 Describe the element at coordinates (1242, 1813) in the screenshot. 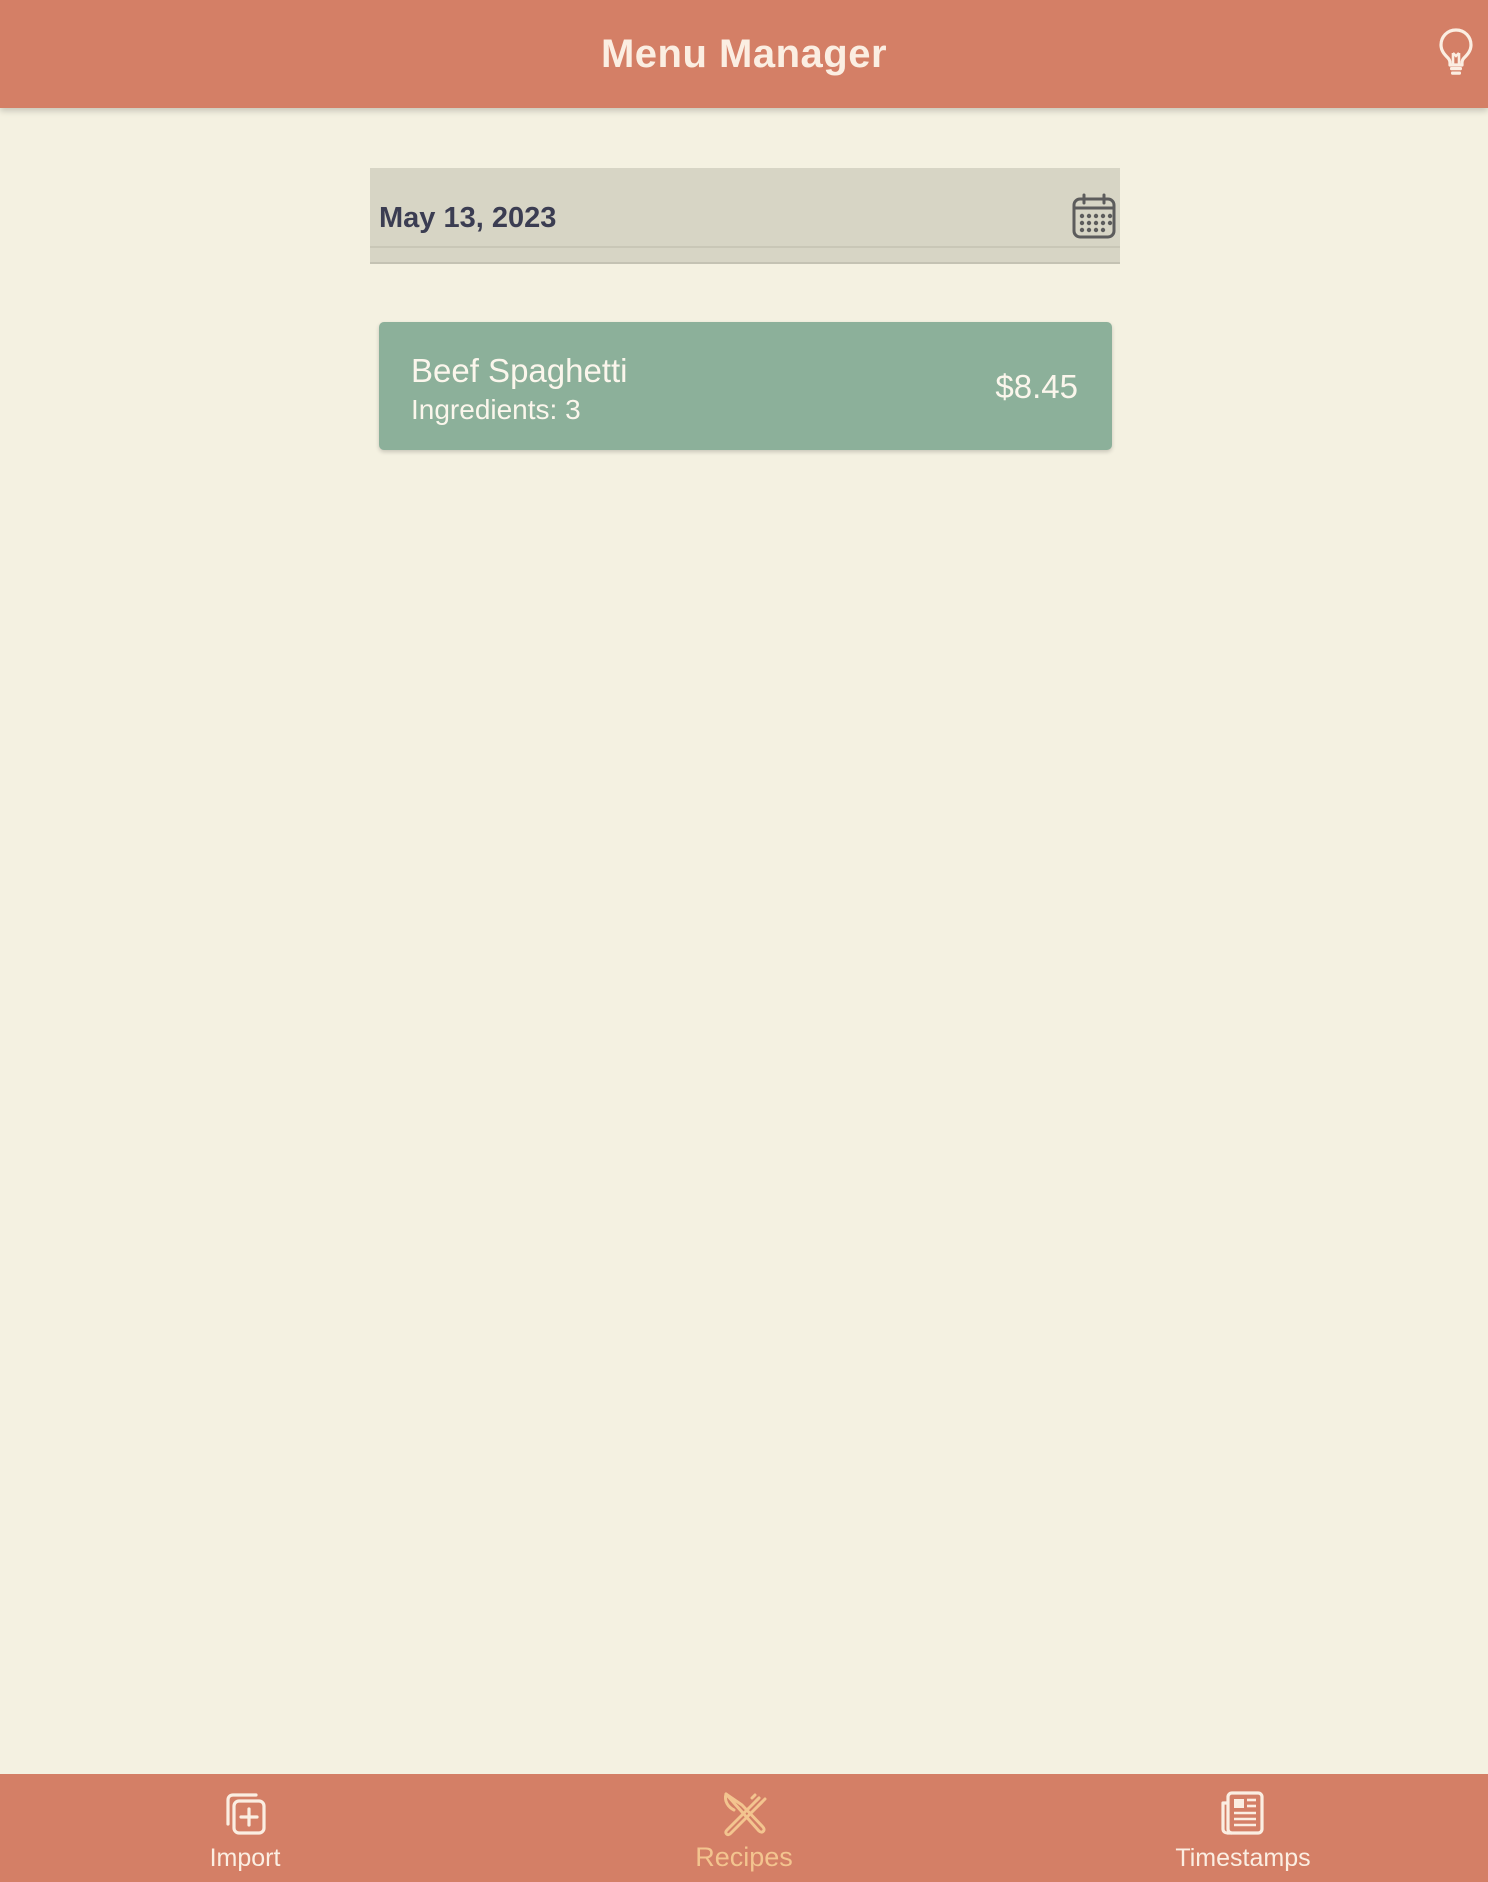

I see `newspaper-icon` at that location.